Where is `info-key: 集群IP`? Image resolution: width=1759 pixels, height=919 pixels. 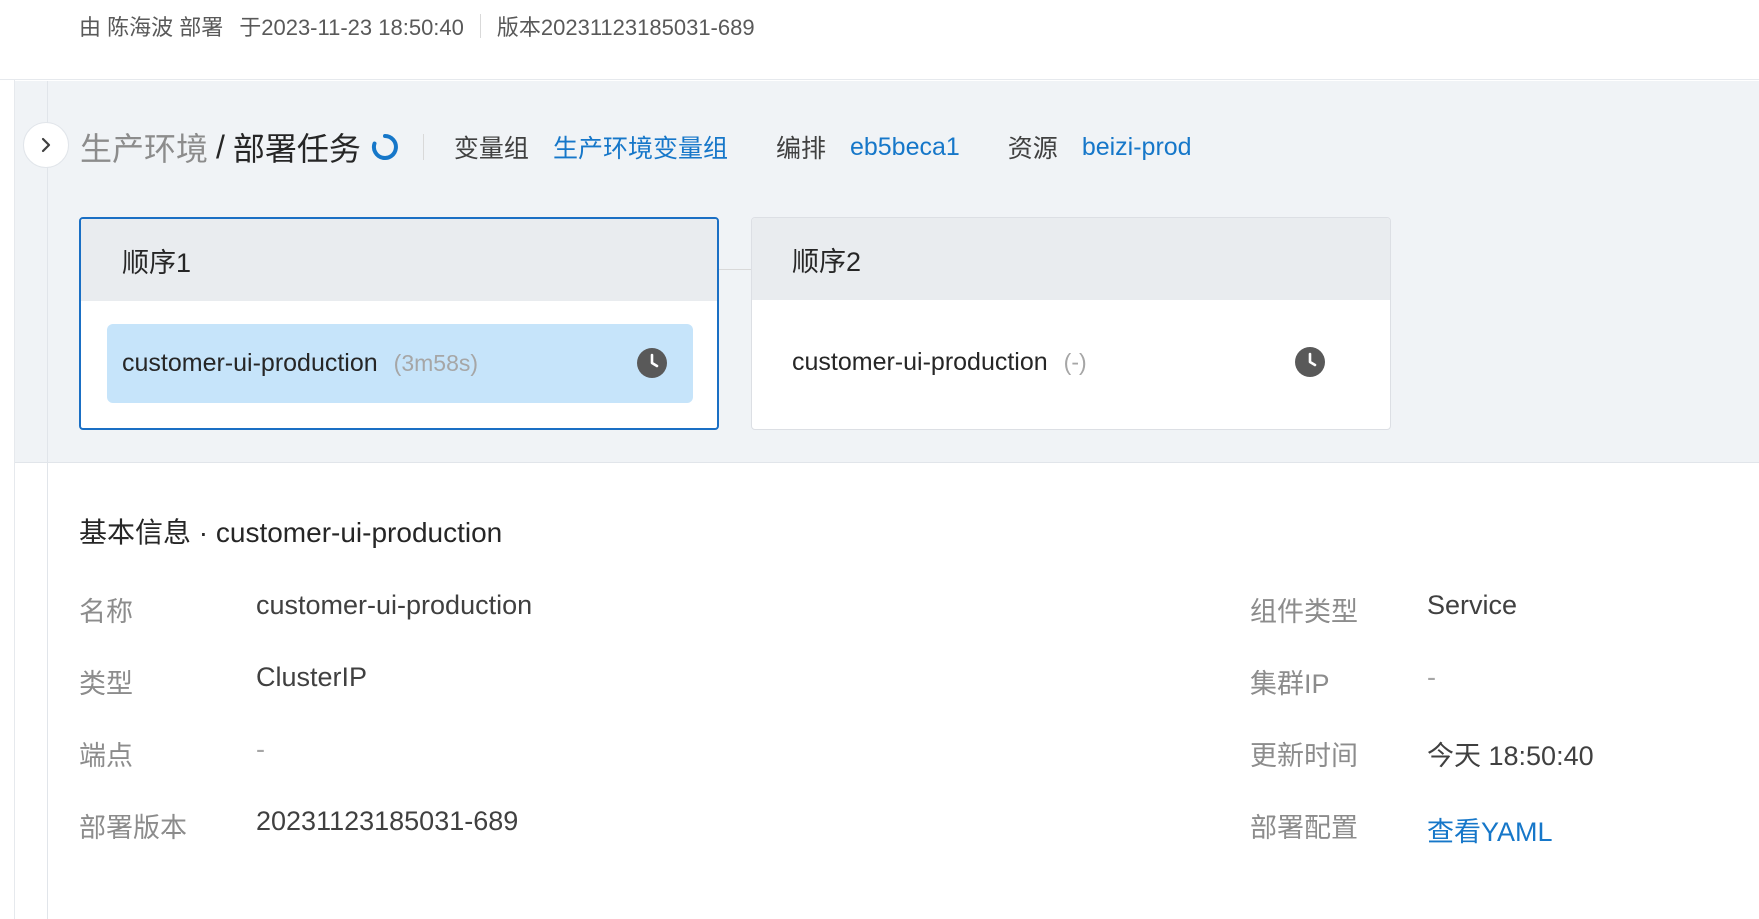 info-key: 集群IP is located at coordinates (1290, 684).